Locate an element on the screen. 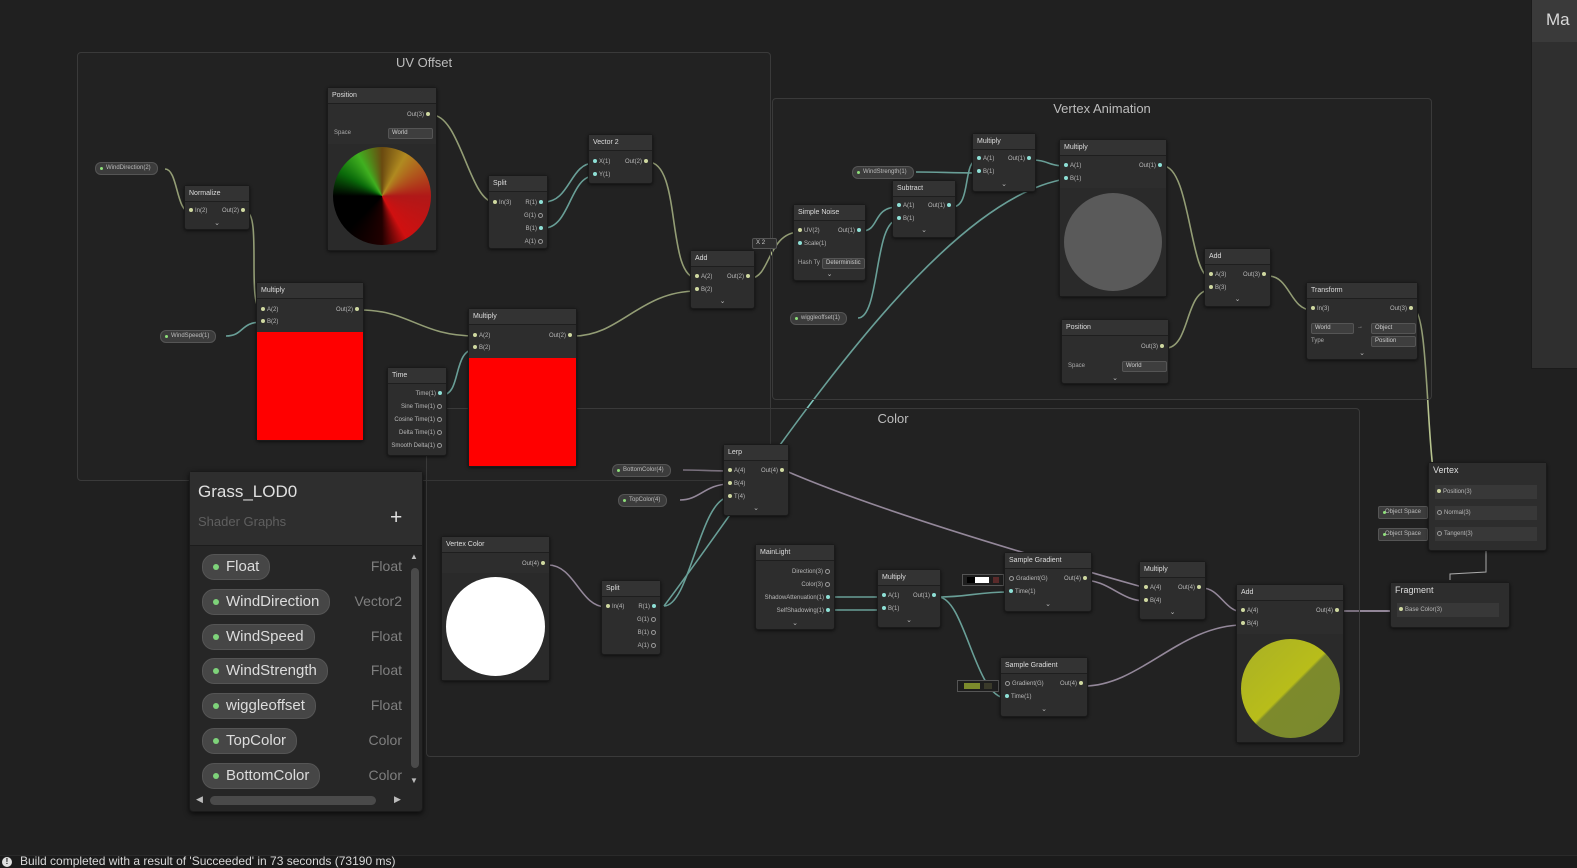 Image resolution: width=1577 pixels, height=868 pixels. property-node-winddirection: WindDirection(2) is located at coordinates (126, 168).